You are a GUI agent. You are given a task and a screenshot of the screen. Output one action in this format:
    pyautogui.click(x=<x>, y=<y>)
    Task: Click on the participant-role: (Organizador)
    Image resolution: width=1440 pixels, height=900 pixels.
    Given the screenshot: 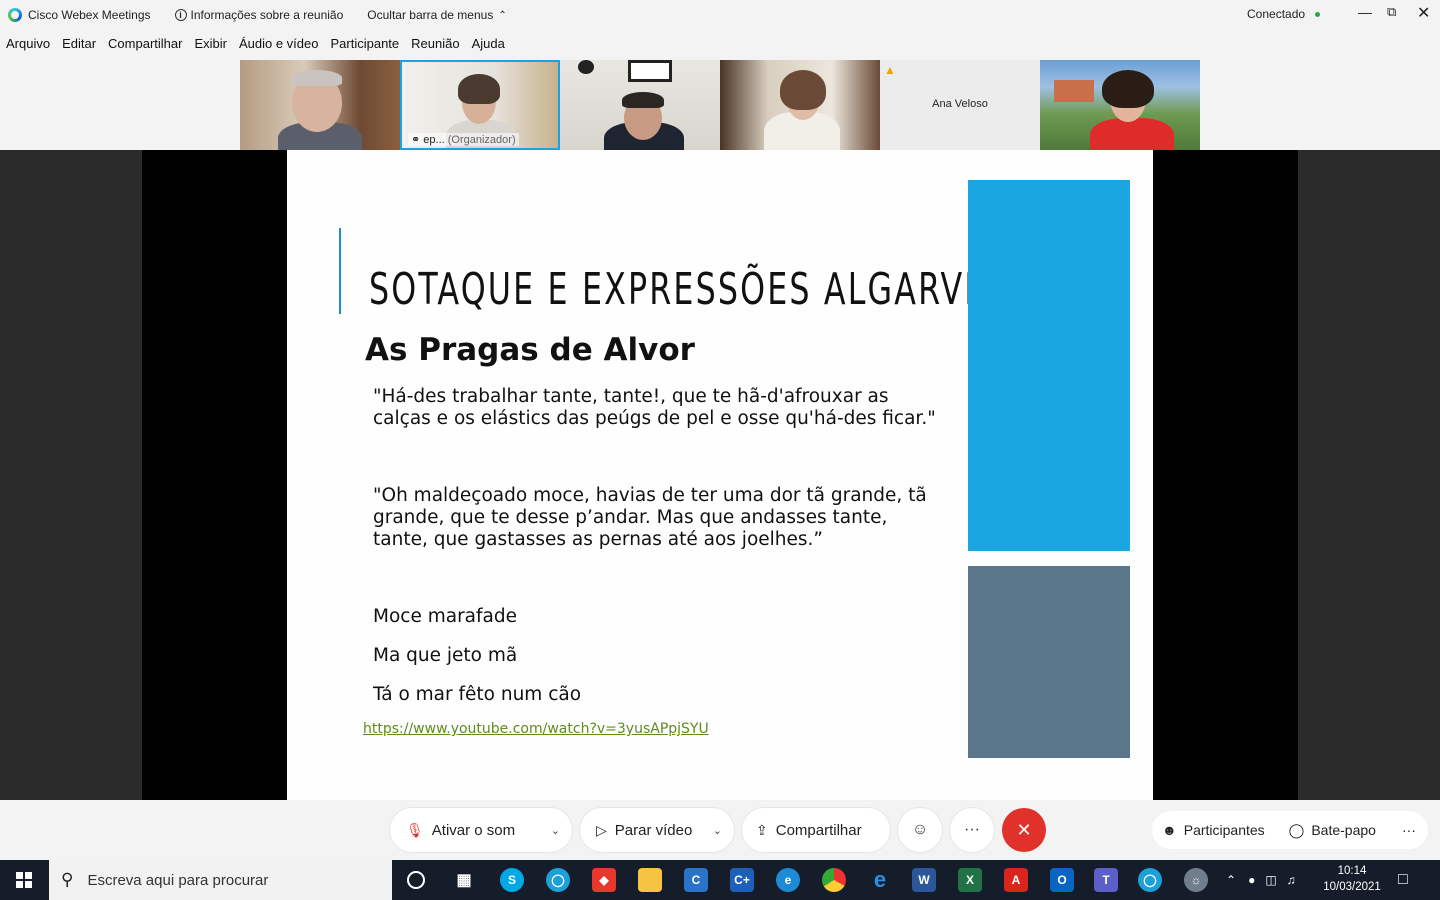 What is the action you would take?
    pyautogui.click(x=481, y=140)
    